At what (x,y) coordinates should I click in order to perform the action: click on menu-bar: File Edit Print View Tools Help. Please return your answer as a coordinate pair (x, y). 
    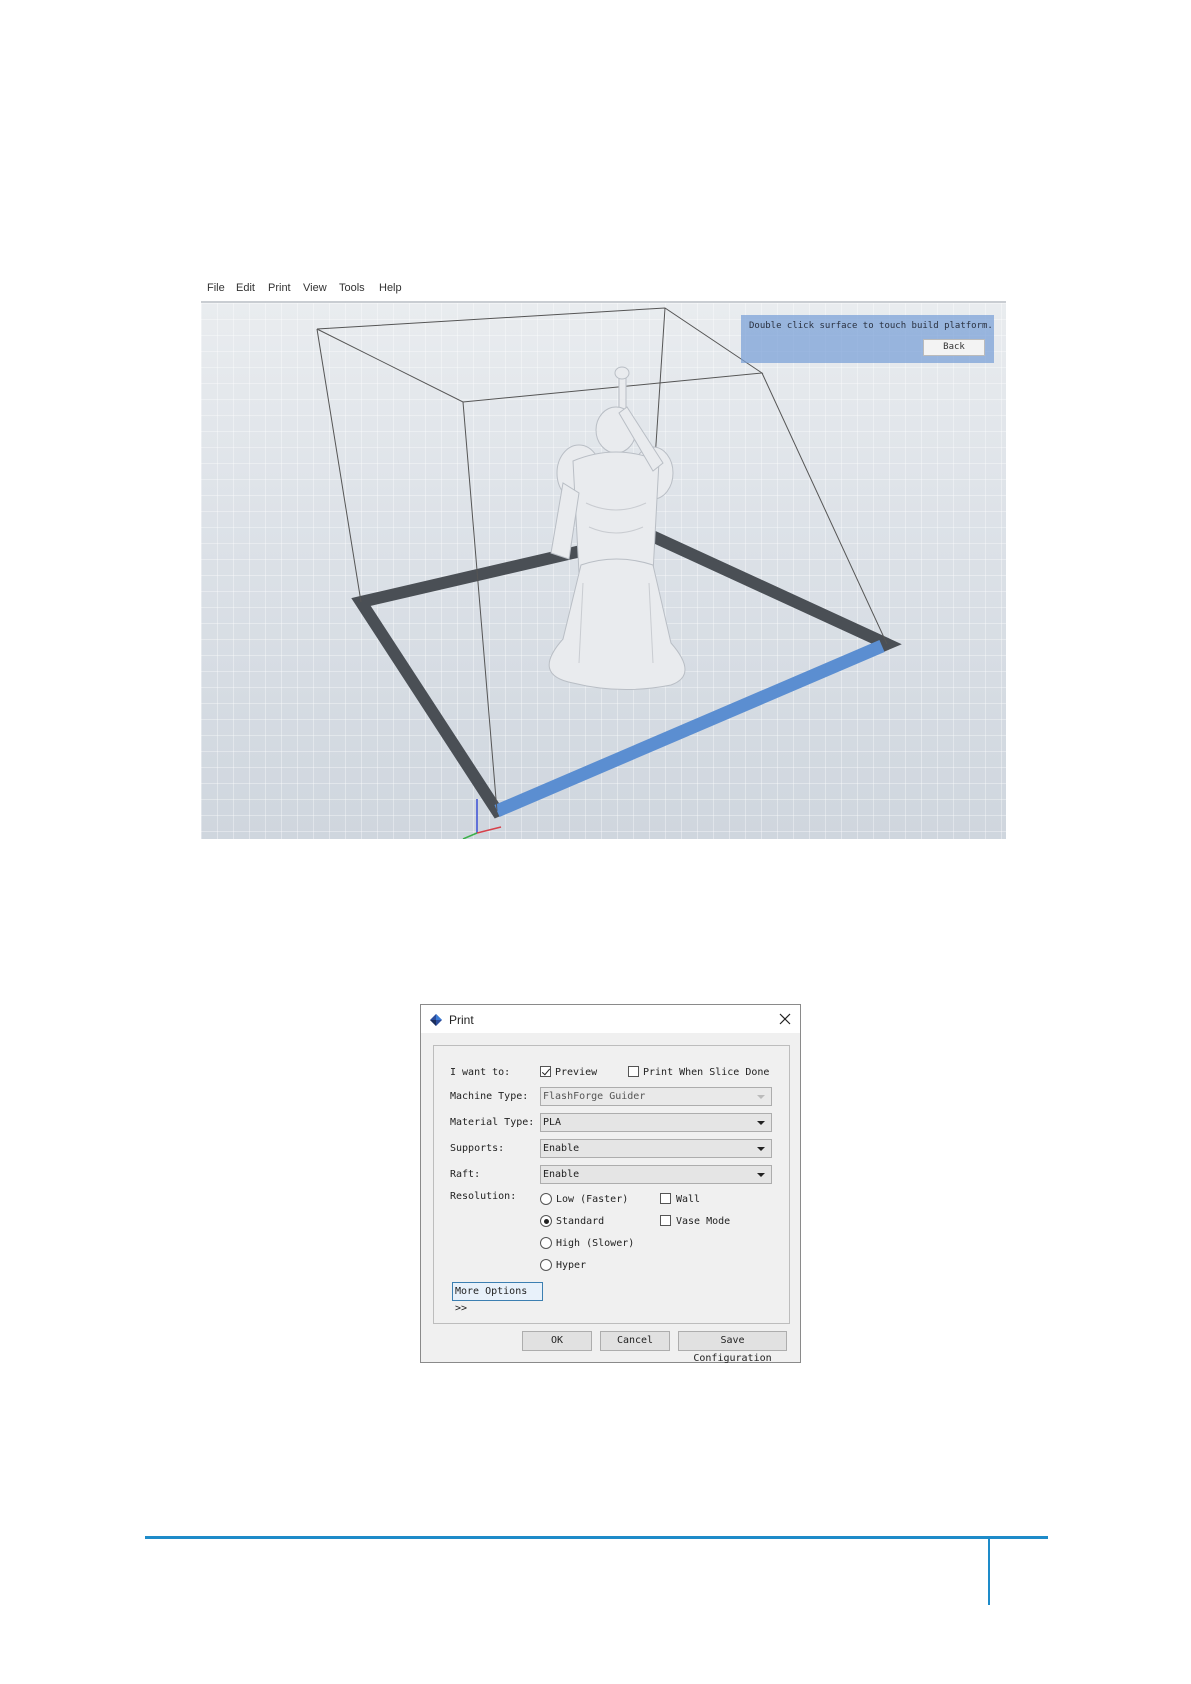
    Looking at the image, I should click on (603, 289).